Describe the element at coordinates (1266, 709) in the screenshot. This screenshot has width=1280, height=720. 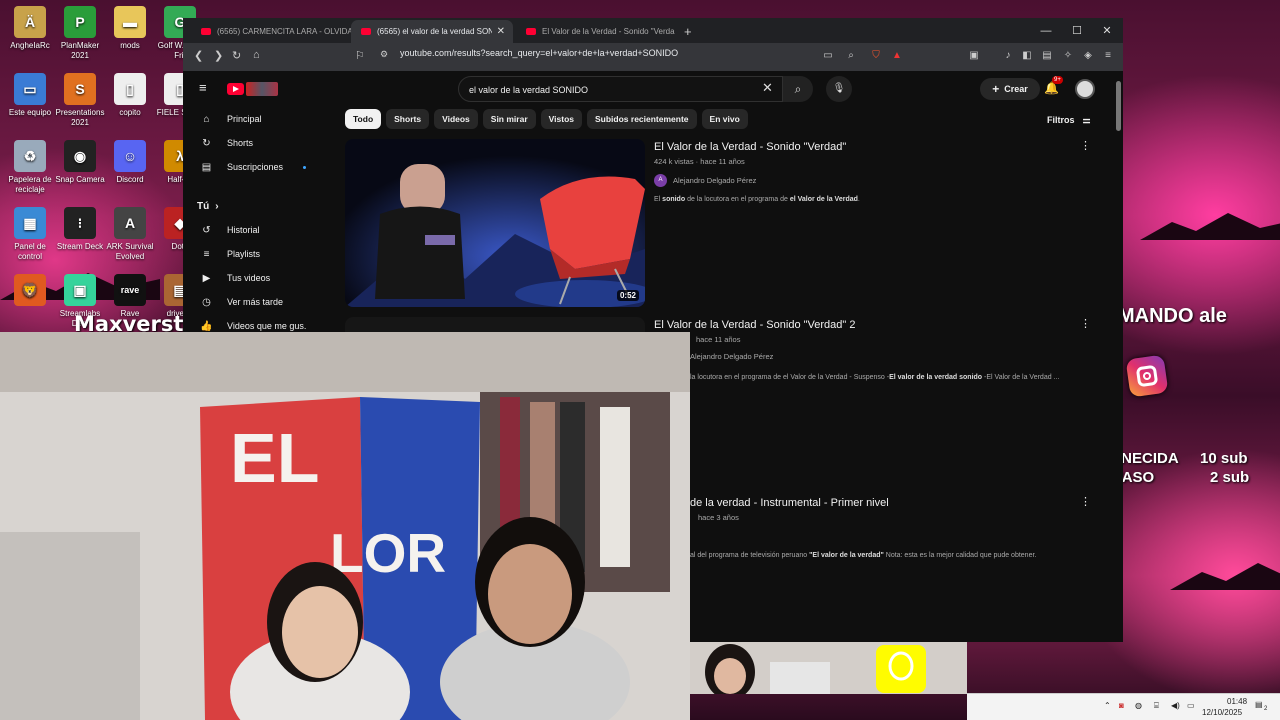
I see `notification-count: 2` at that location.